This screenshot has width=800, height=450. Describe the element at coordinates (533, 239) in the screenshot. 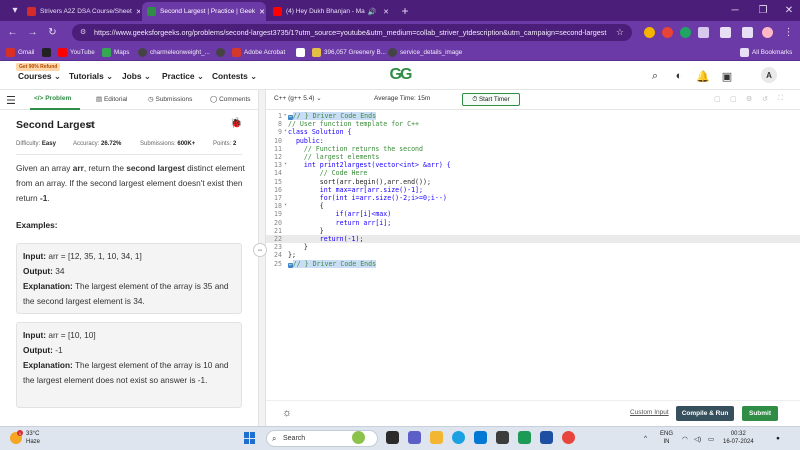

I see `code-line: 22 return(-1);` at that location.